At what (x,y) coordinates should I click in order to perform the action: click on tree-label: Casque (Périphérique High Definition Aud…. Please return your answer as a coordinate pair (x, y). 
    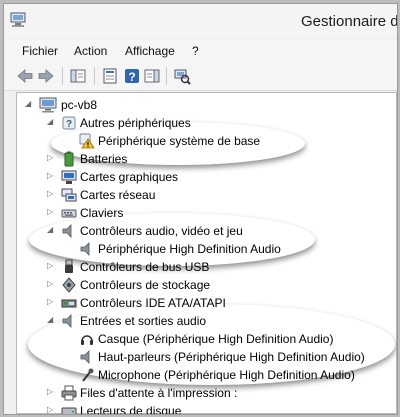
    Looking at the image, I should click on (216, 339).